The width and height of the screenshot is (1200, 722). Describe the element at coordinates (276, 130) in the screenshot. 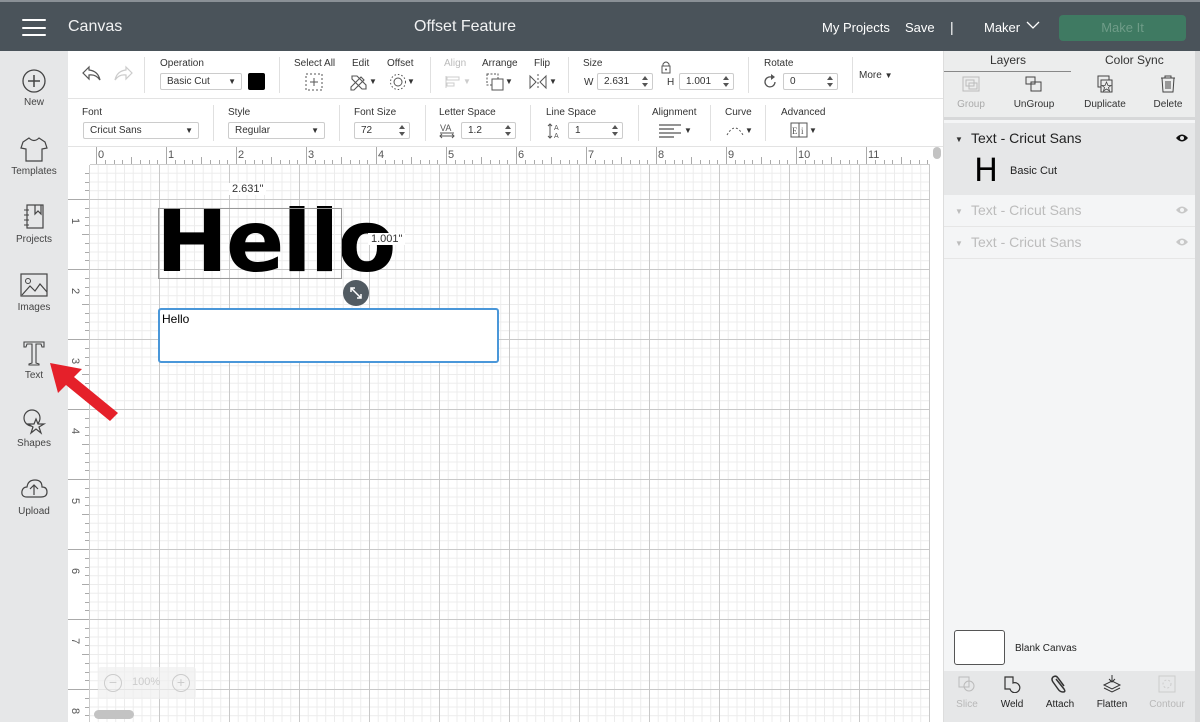

I see `style-select: Regular ▼` at that location.